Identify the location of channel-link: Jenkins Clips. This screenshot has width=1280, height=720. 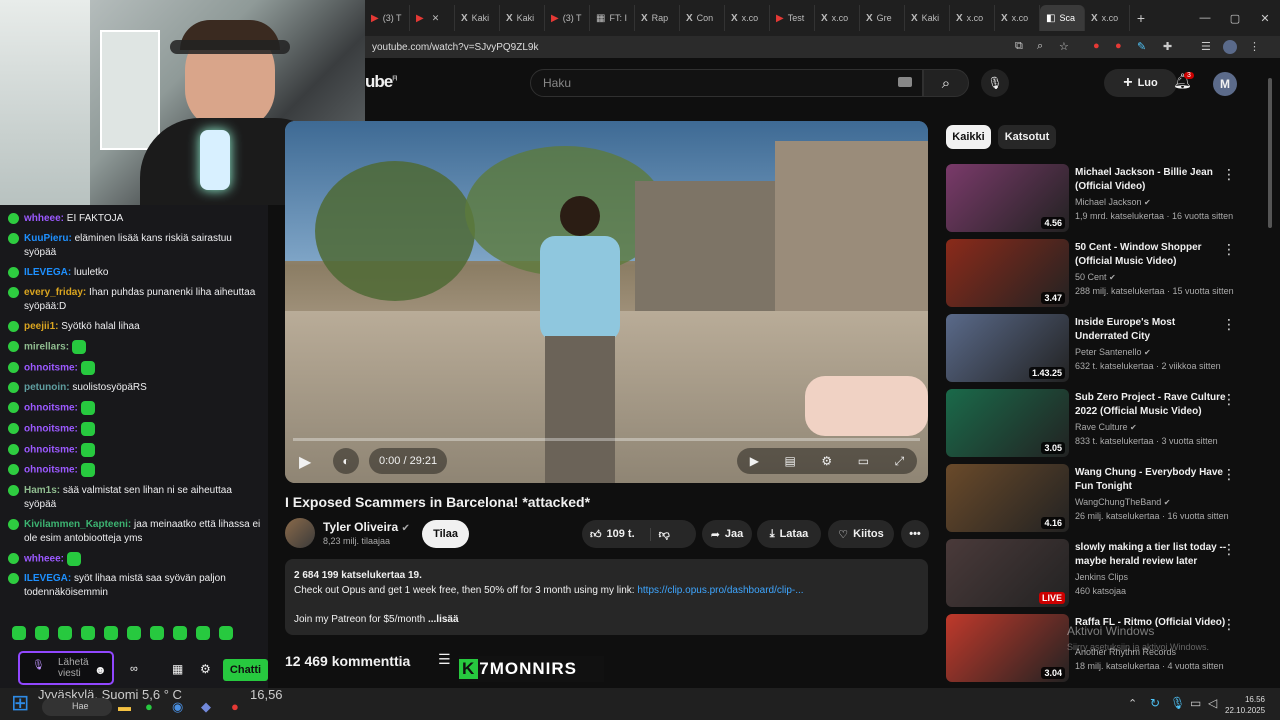
(1101, 577).